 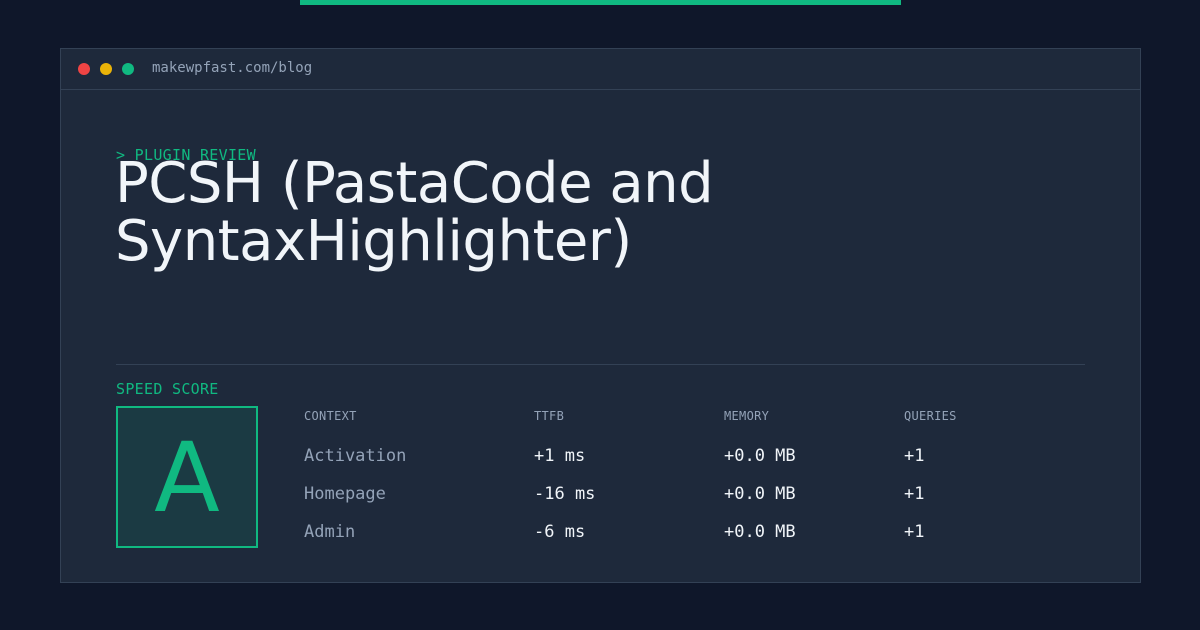 I want to click on column-header-queries: QUERIES, so click(x=930, y=416).